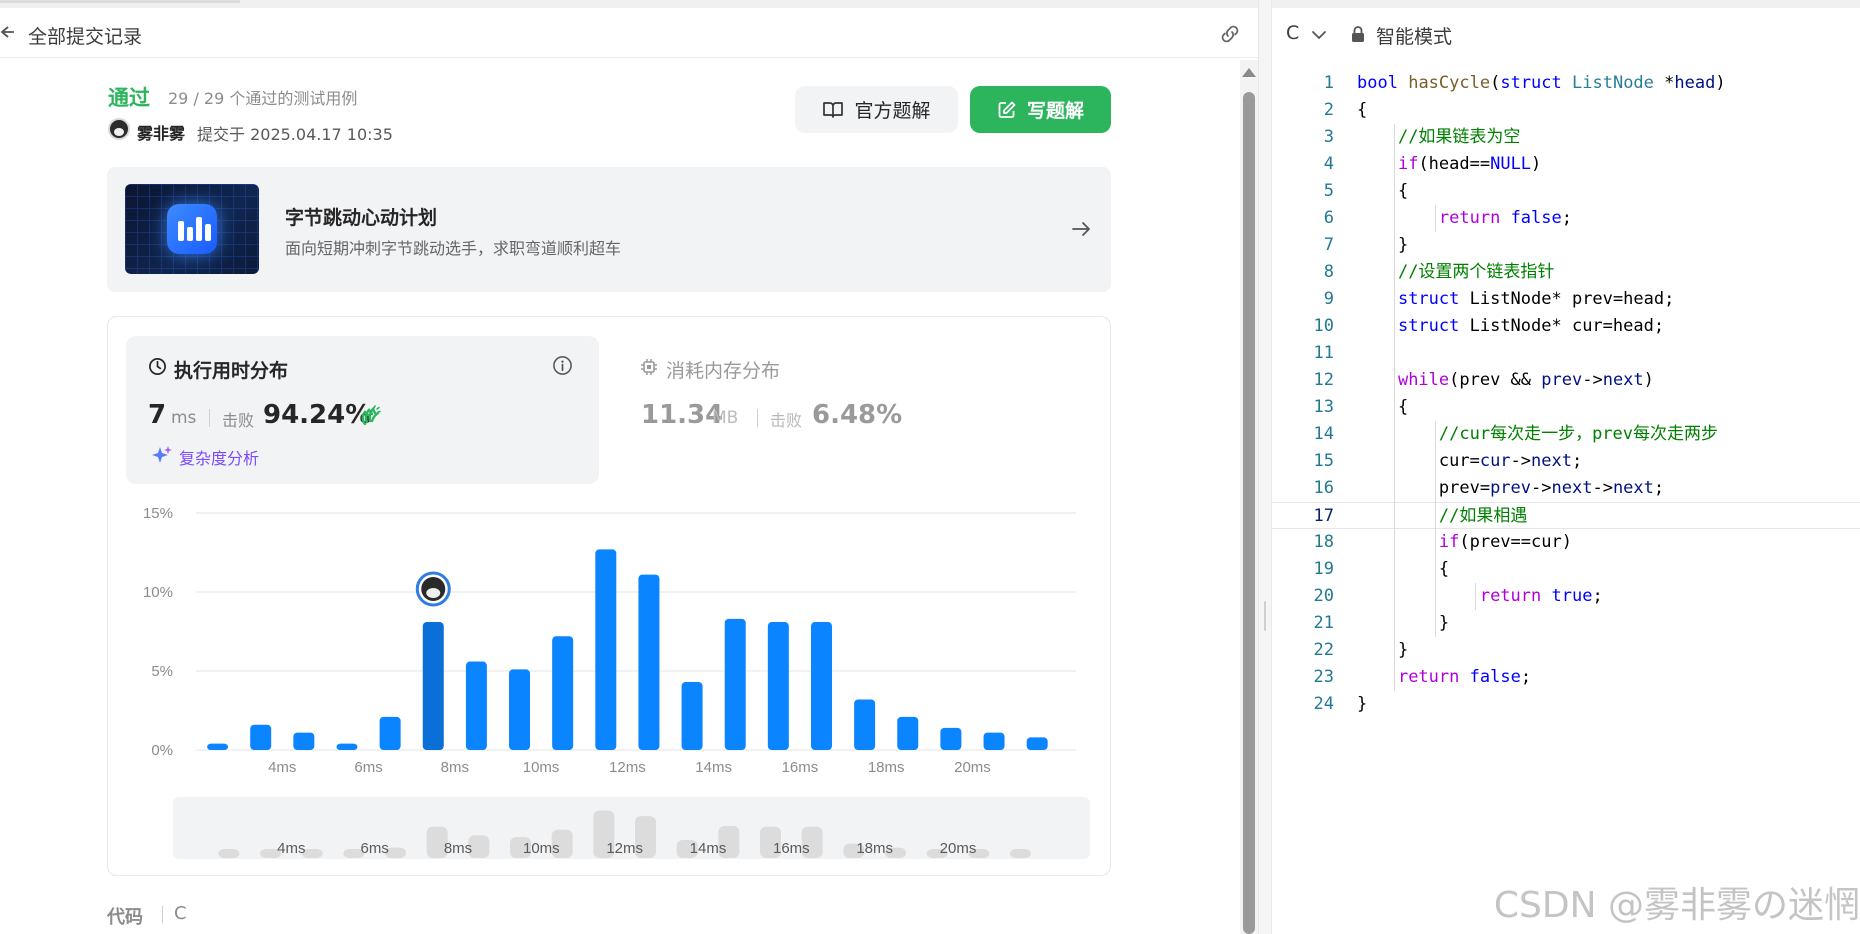  What do you see at coordinates (157, 415) in the screenshot?
I see `runtime-value: 7` at bounding box center [157, 415].